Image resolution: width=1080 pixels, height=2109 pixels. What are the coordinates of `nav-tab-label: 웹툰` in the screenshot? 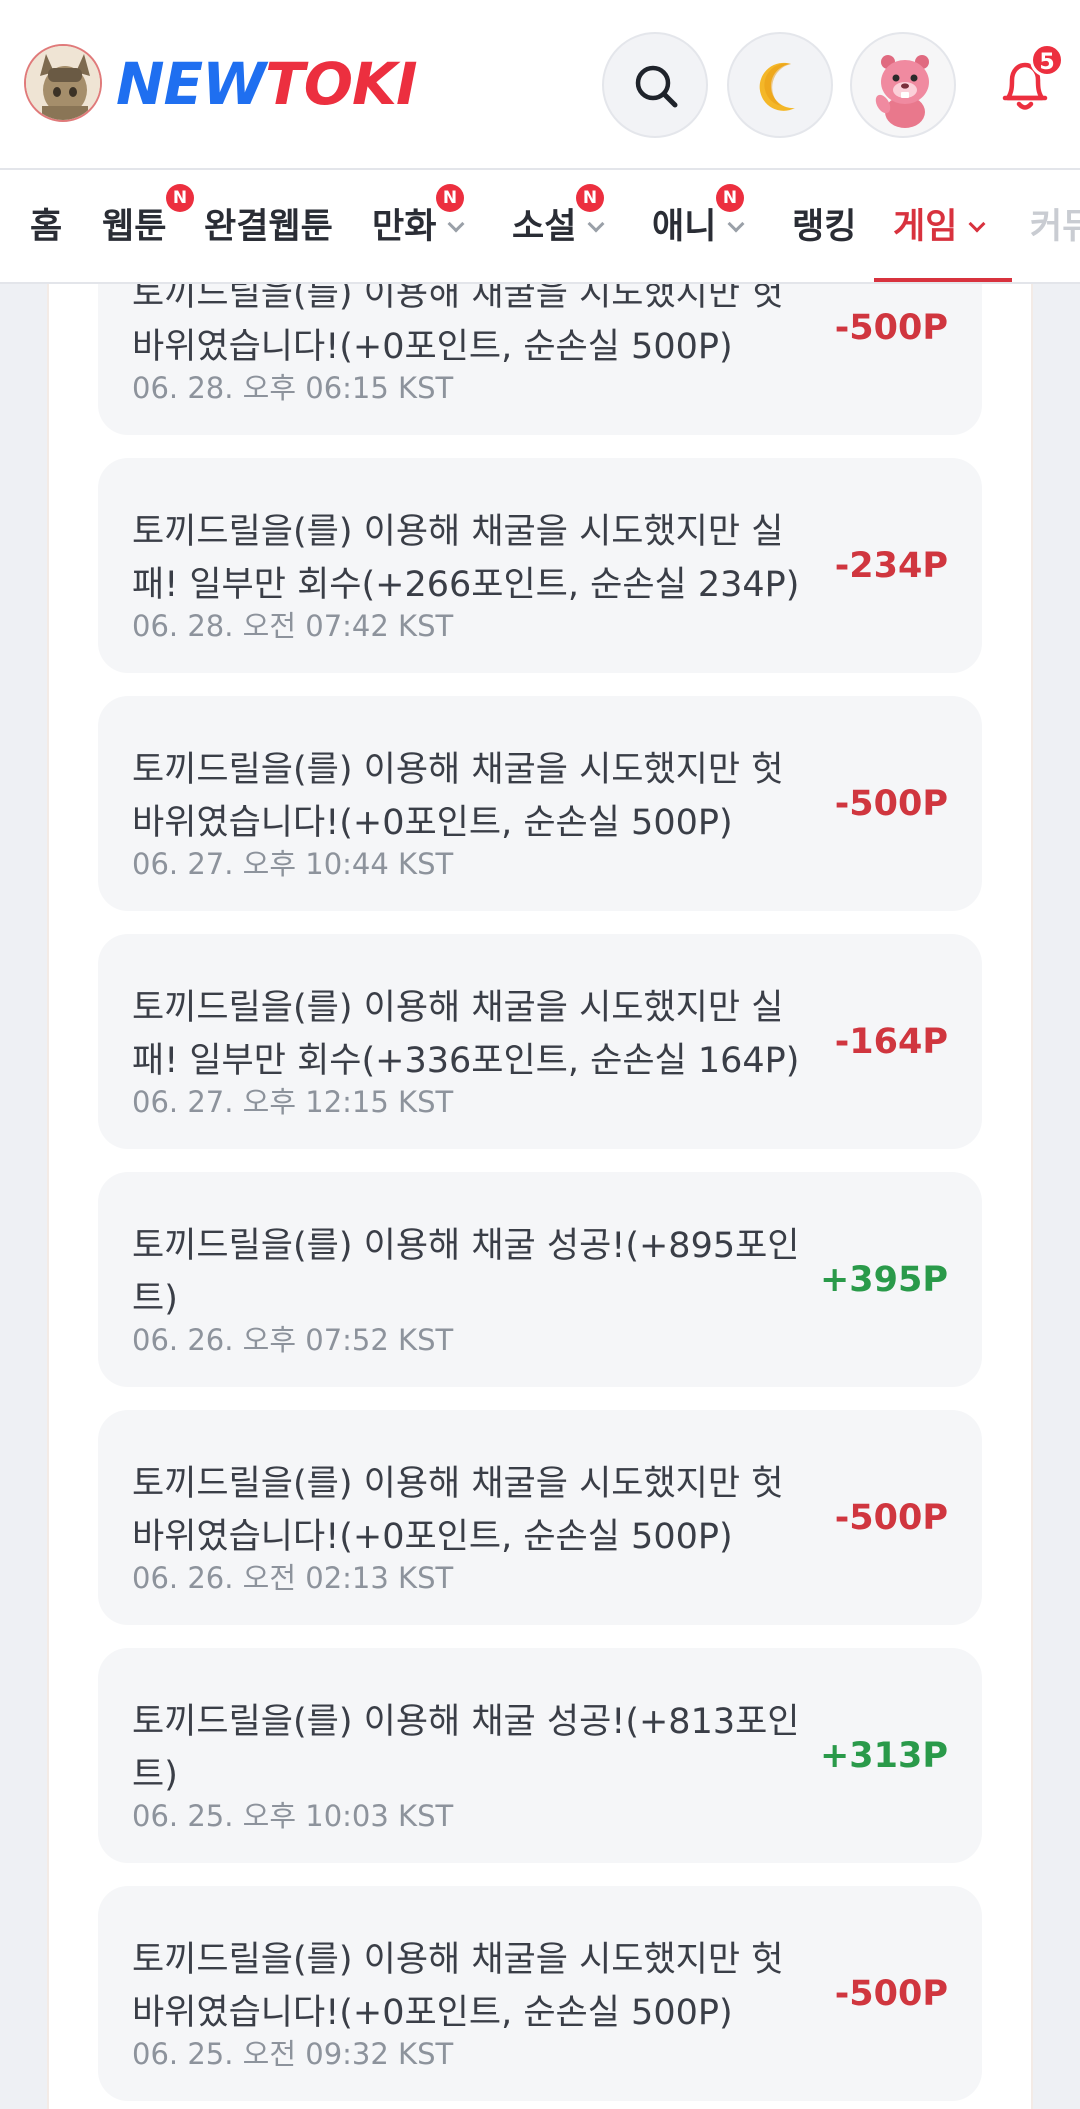 It's located at (134, 227).